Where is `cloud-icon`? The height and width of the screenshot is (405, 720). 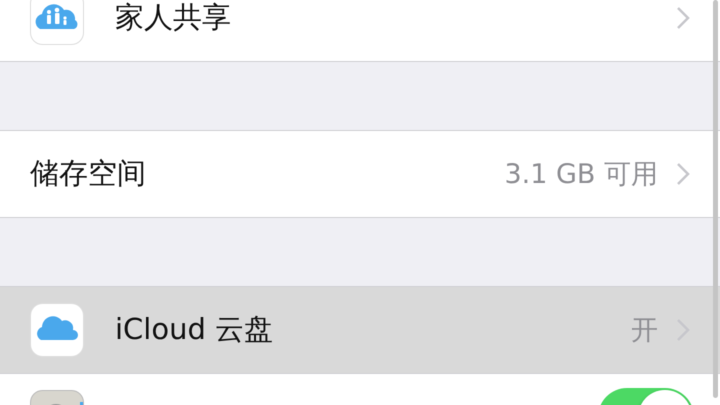
cloud-icon is located at coordinates (57, 330).